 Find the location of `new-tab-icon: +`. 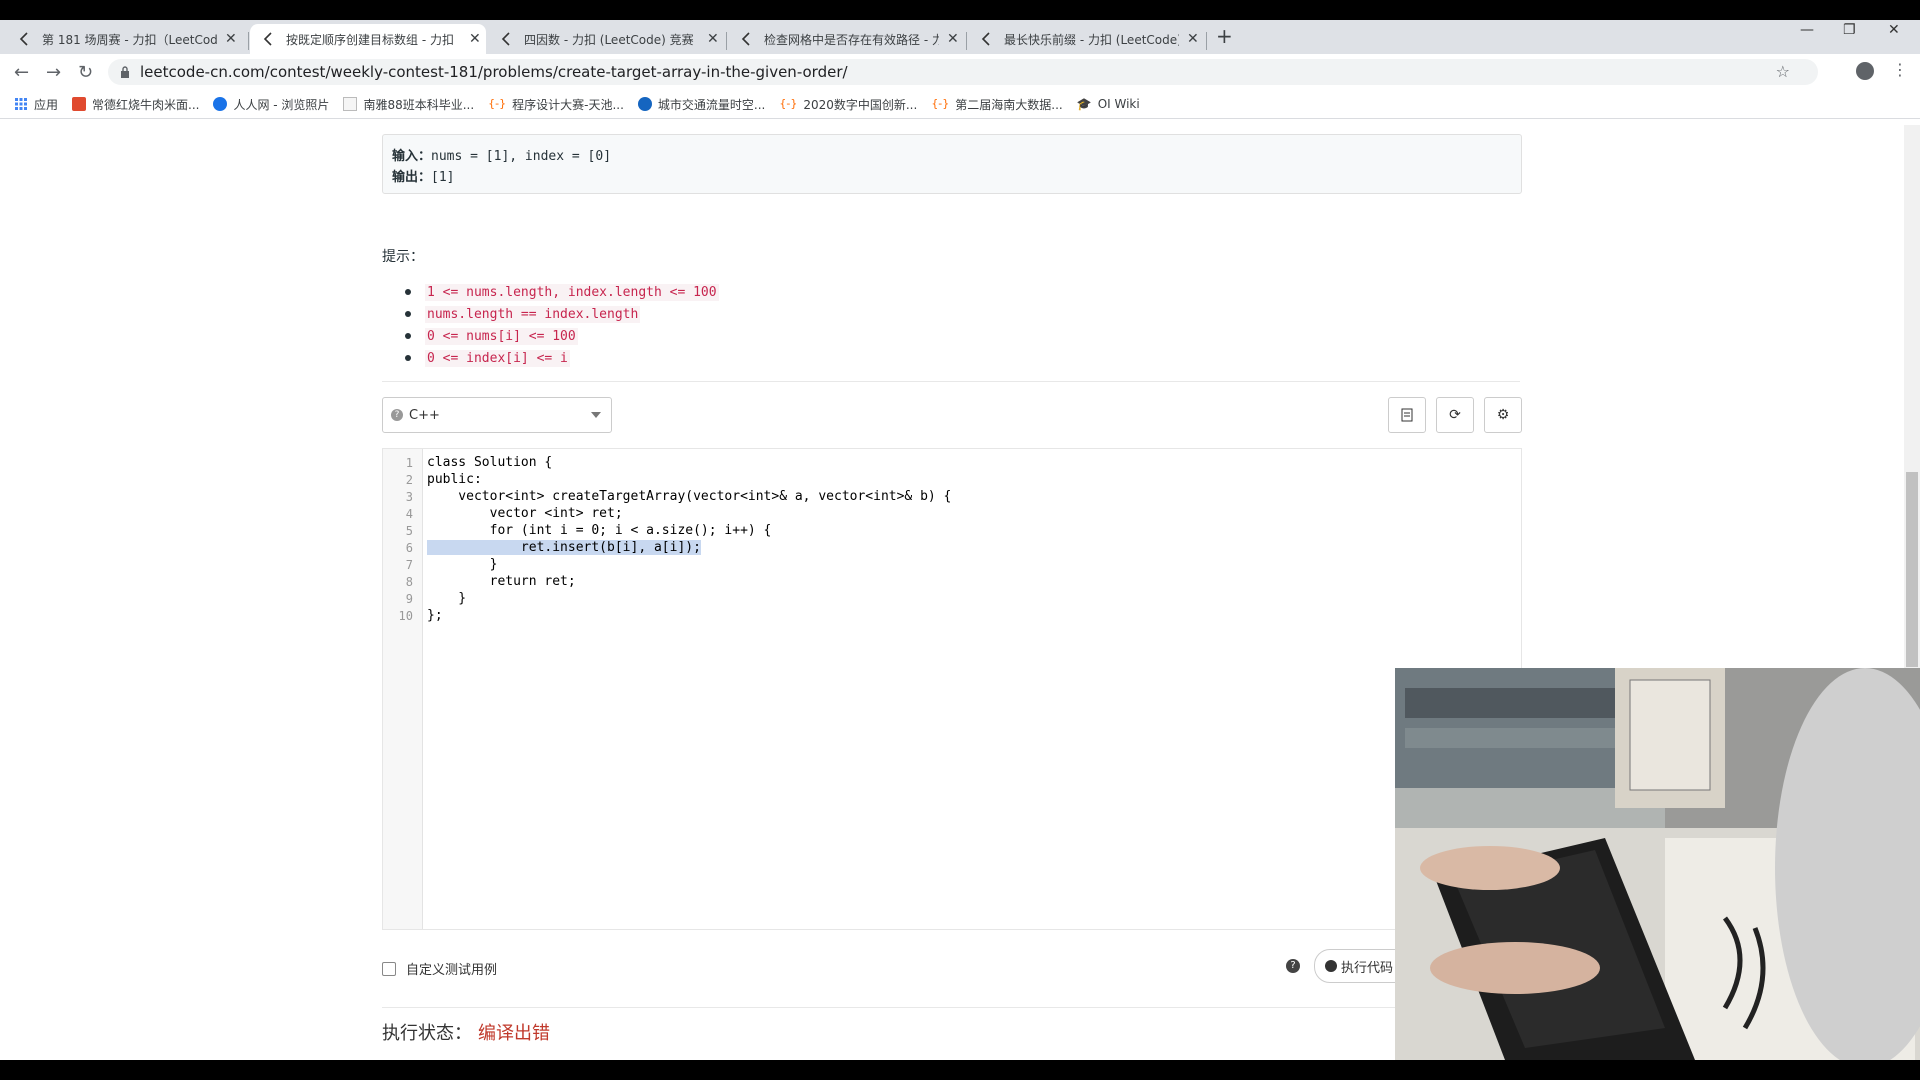

new-tab-icon: + is located at coordinates (1224, 36).